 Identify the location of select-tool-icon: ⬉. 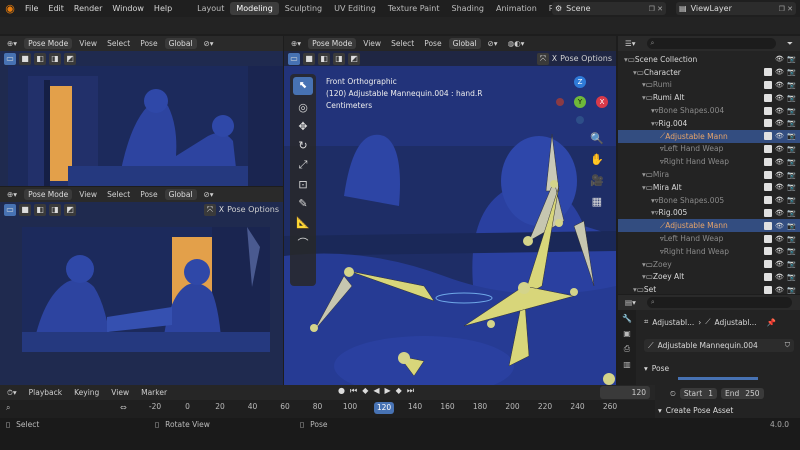
(303, 86).